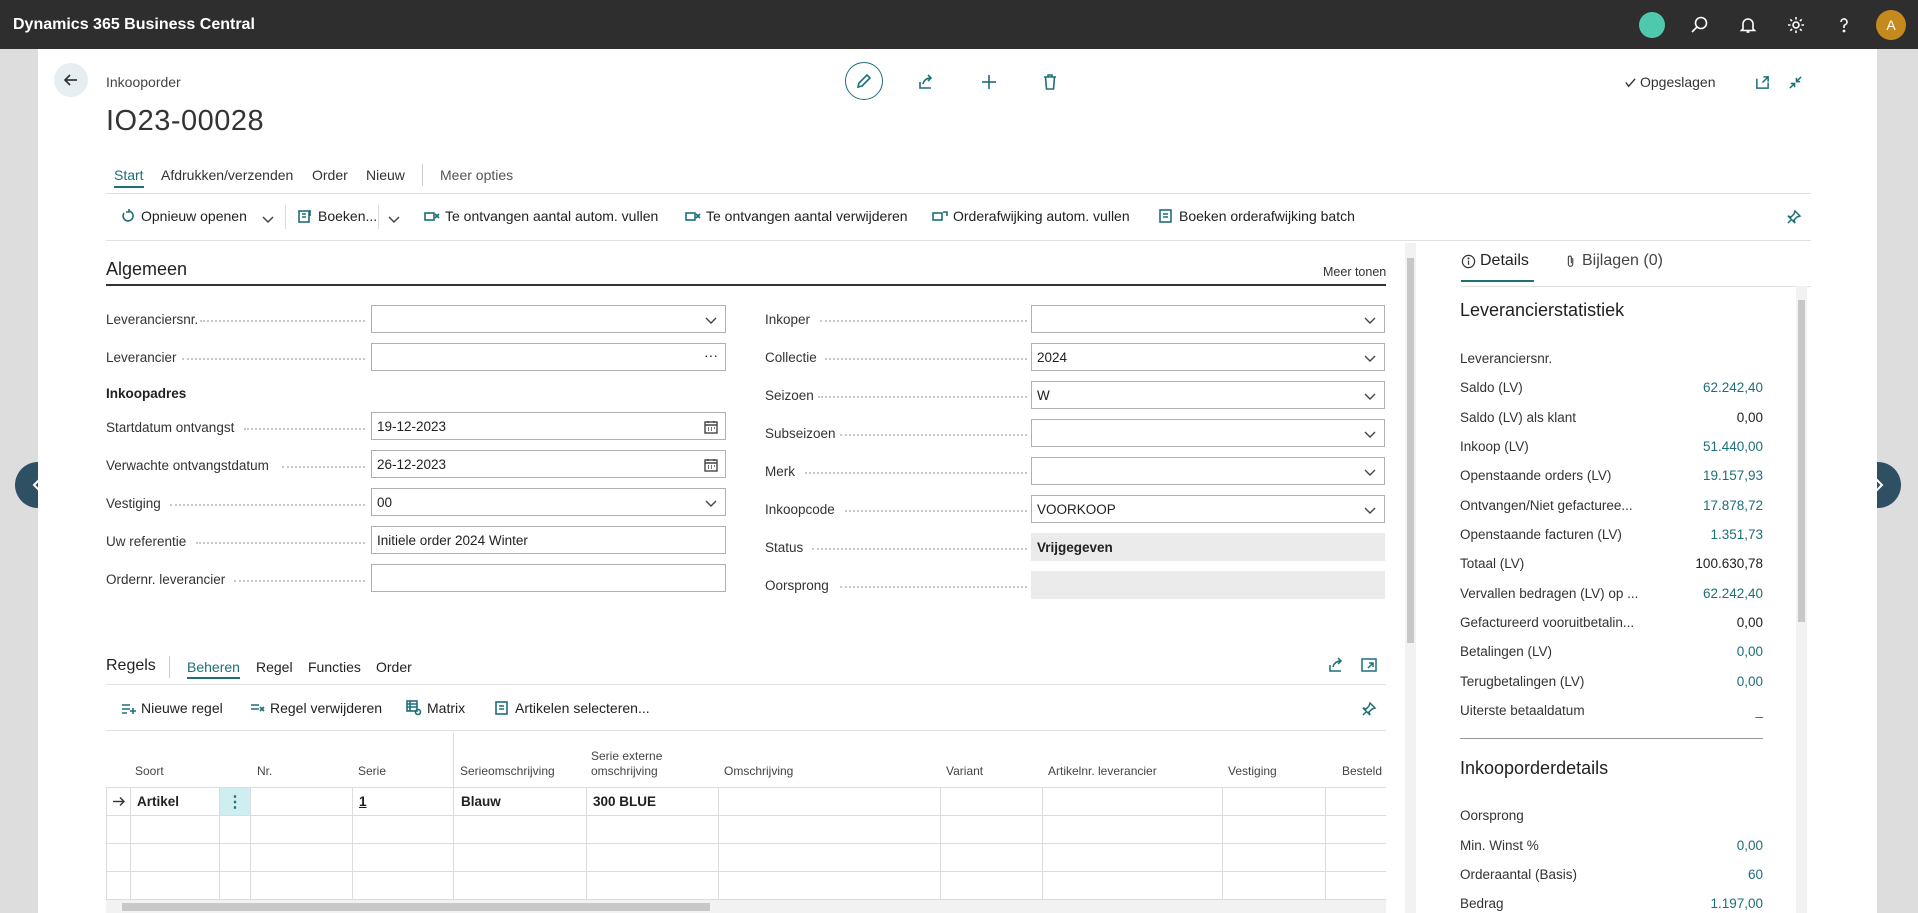 This screenshot has height=913, width=1918. I want to click on subseason-label: Subseizoen, so click(800, 433).